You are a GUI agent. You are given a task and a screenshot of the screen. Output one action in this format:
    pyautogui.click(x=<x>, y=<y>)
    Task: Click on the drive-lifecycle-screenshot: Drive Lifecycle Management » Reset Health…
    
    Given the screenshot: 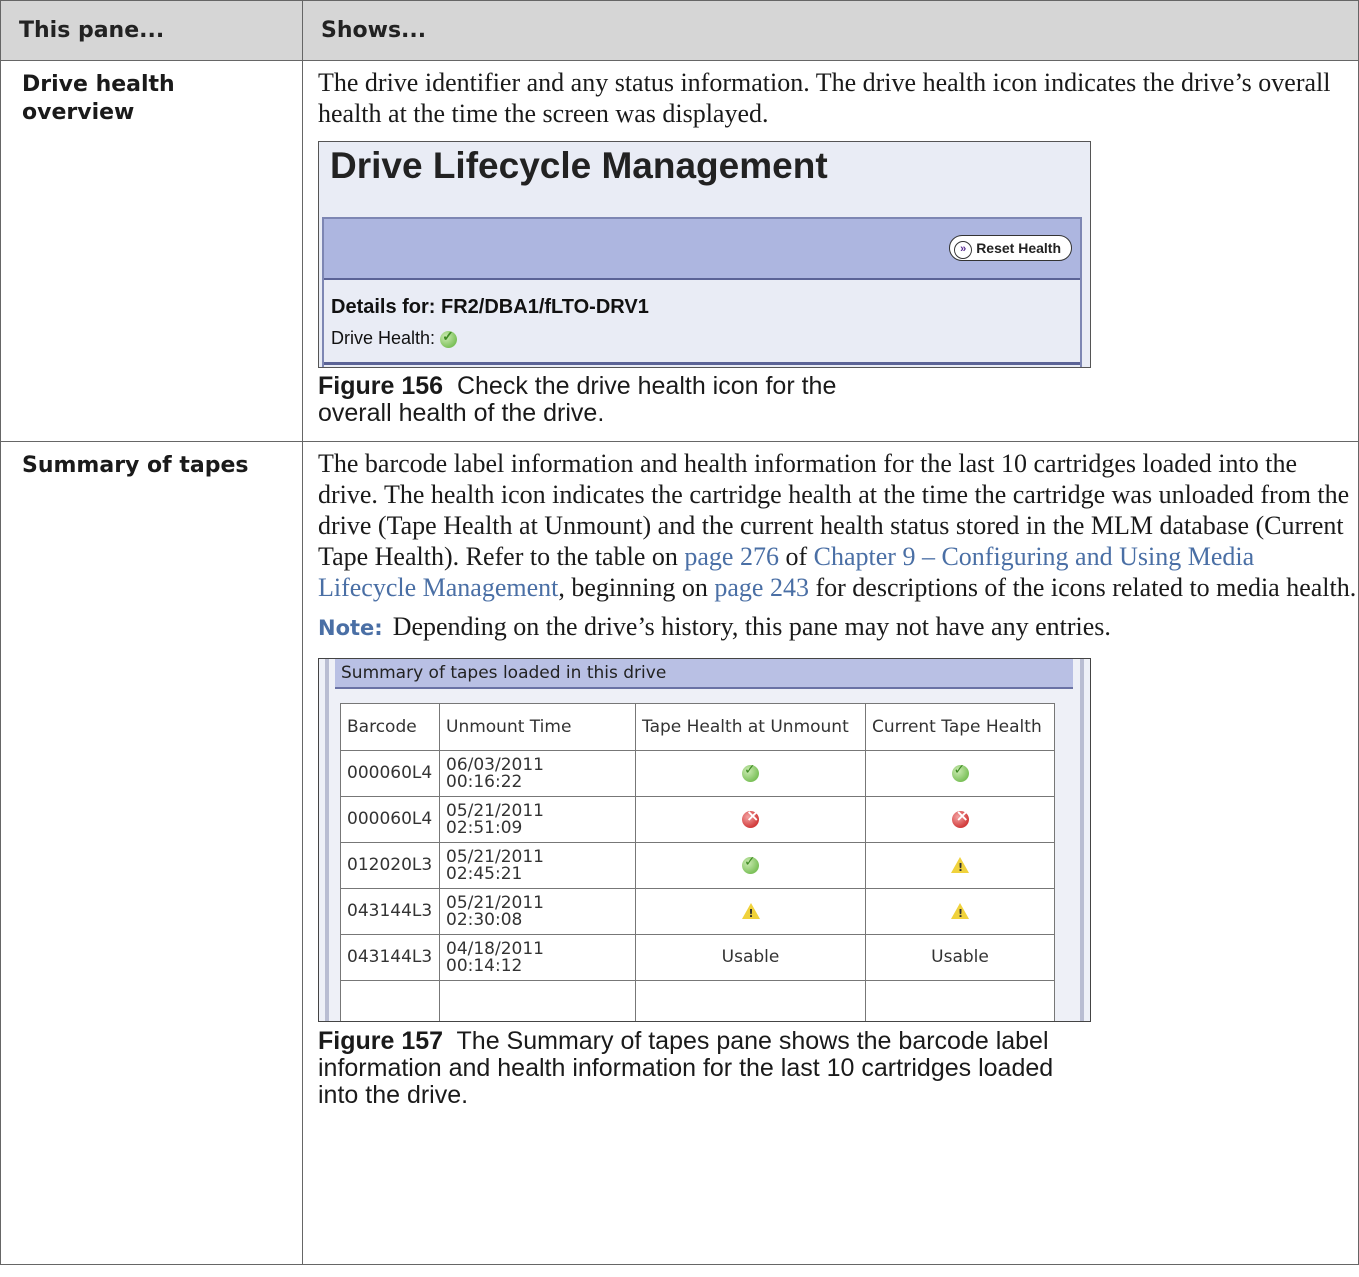 What is the action you would take?
    pyautogui.click(x=704, y=254)
    